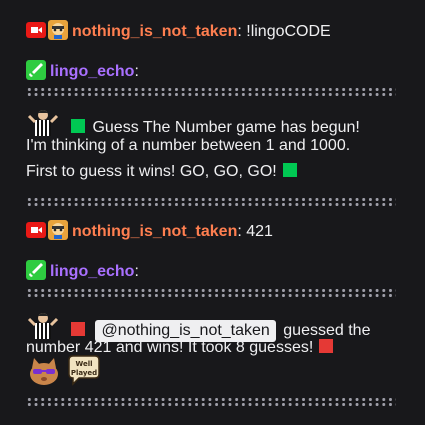 The image size is (425, 425). I want to click on message-text: : !lingoCODE, so click(284, 31).